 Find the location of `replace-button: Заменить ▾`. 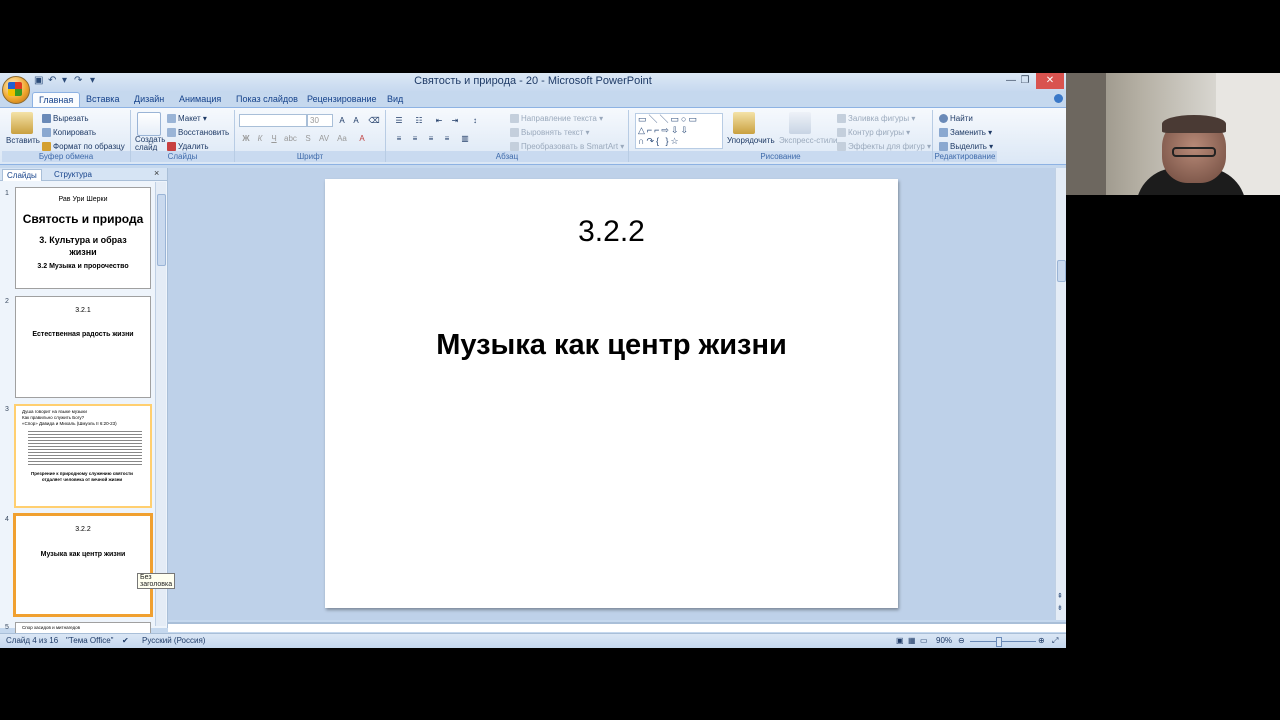

replace-button: Заменить ▾ is located at coordinates (965, 133).